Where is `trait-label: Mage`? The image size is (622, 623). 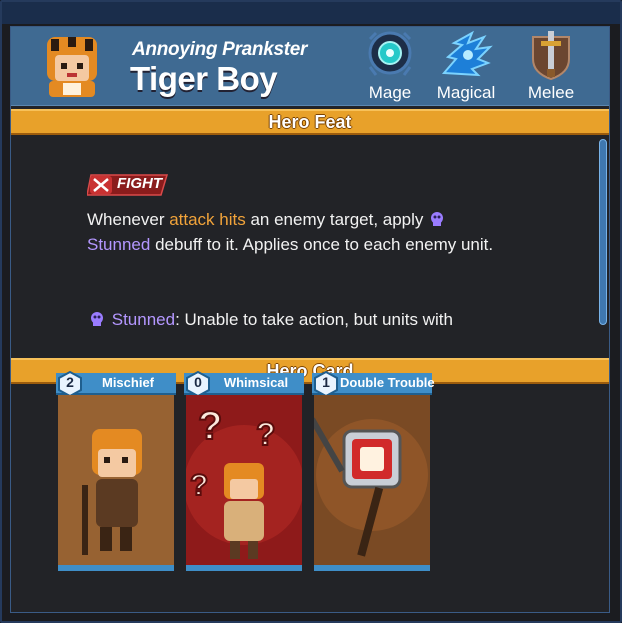 trait-label: Mage is located at coordinates (390, 92).